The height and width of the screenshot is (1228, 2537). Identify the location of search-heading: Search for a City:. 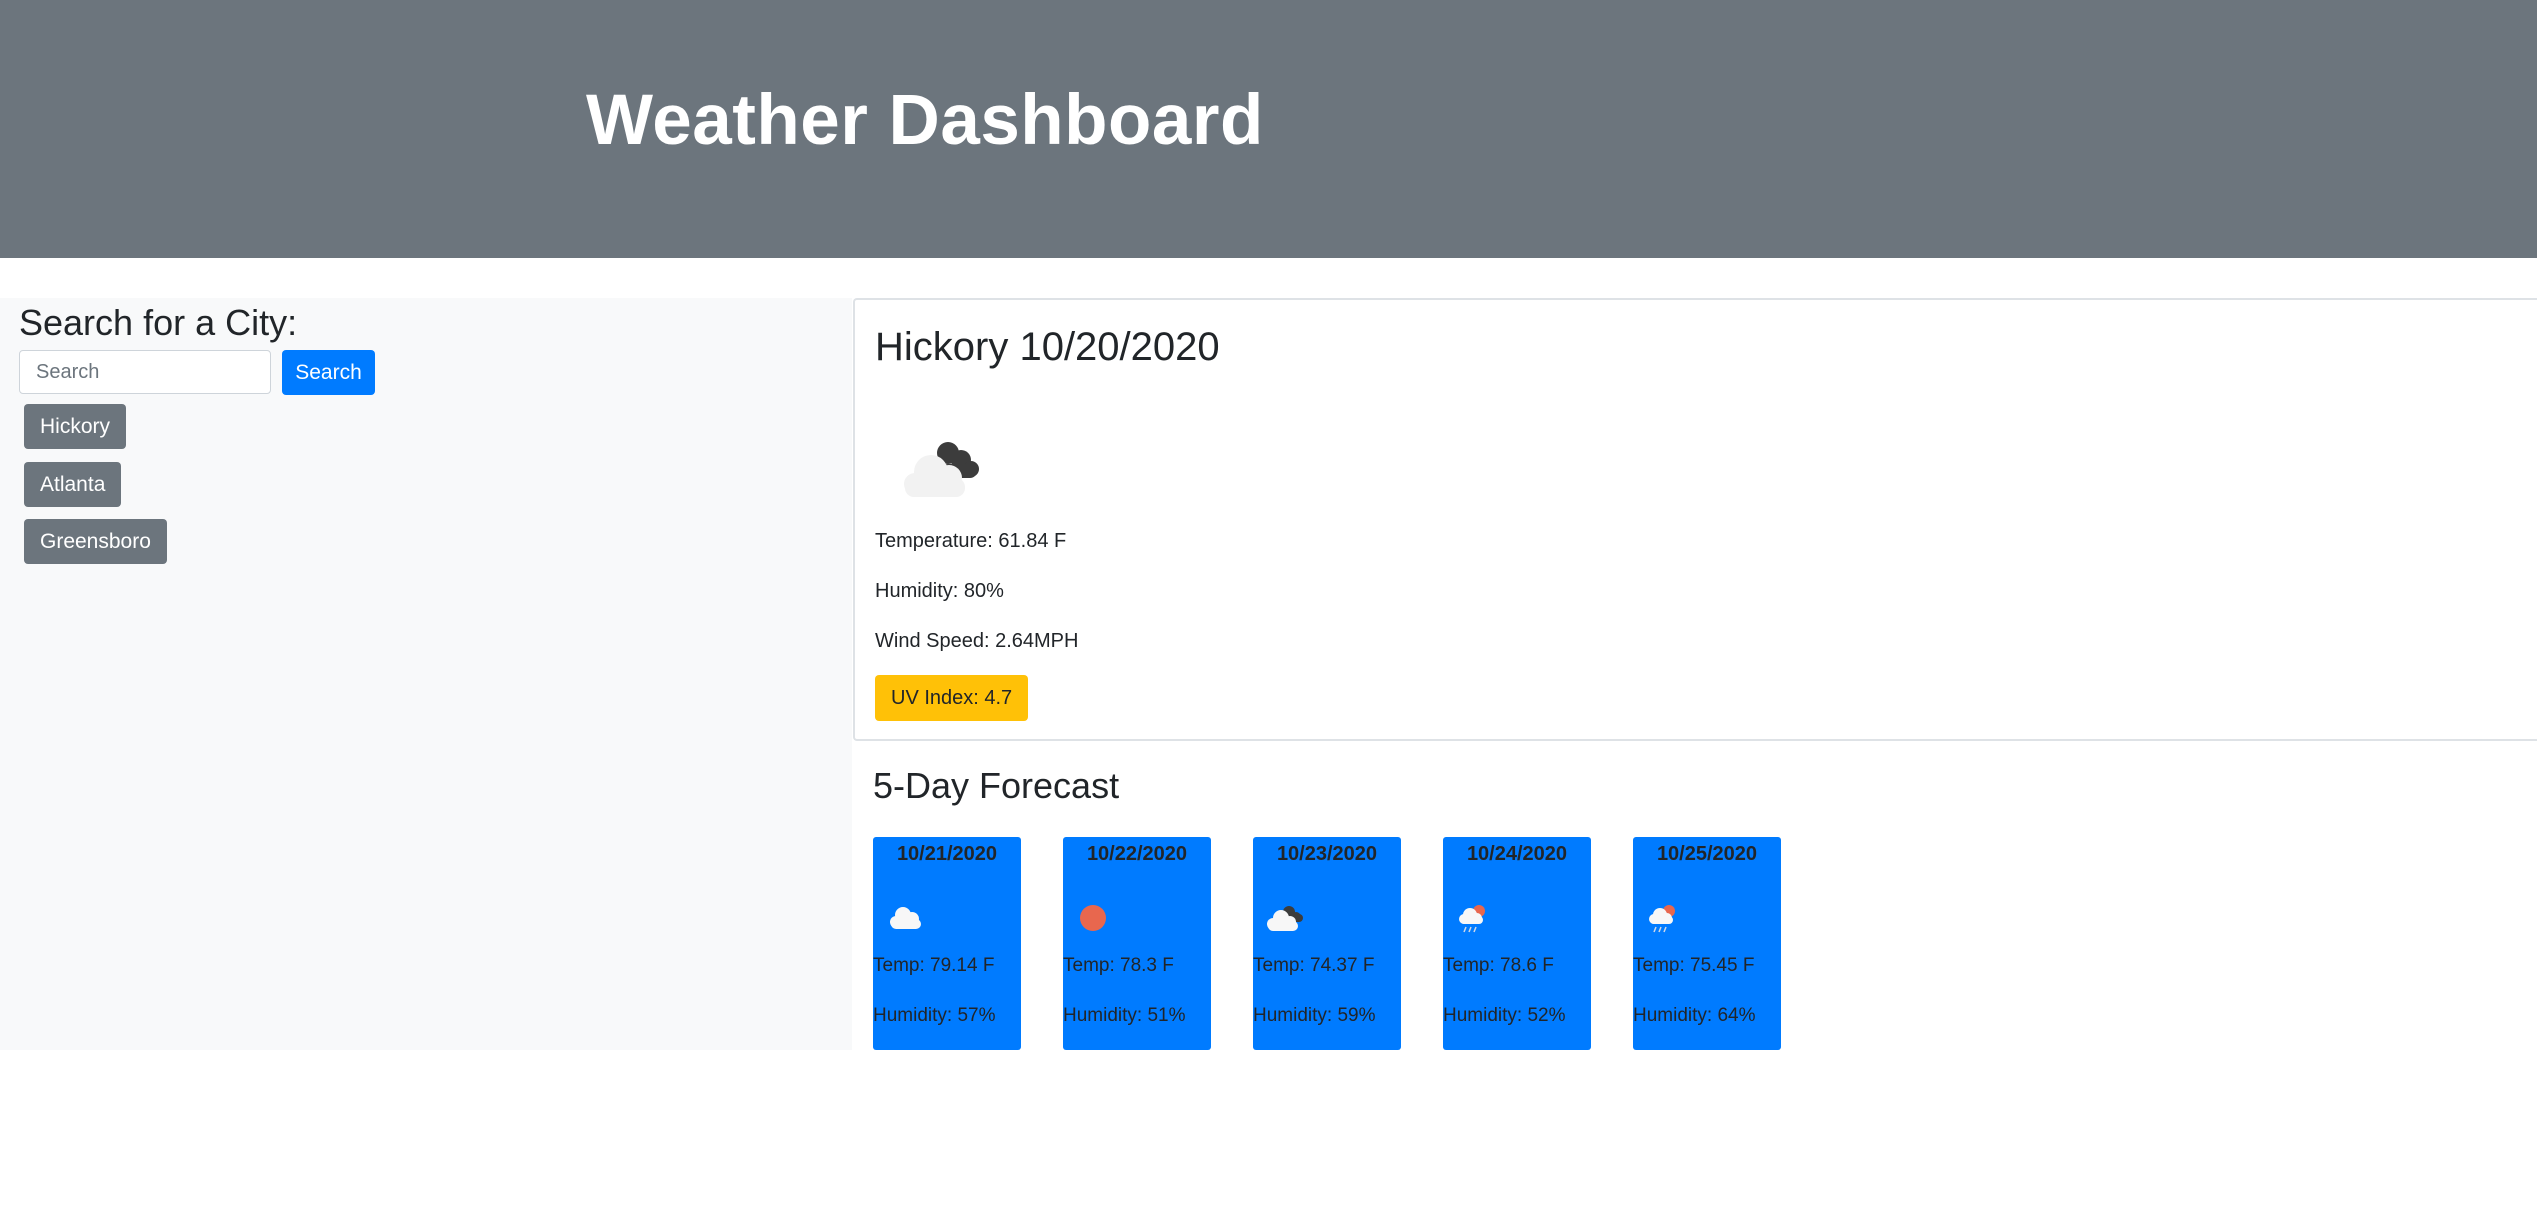
(158, 322).